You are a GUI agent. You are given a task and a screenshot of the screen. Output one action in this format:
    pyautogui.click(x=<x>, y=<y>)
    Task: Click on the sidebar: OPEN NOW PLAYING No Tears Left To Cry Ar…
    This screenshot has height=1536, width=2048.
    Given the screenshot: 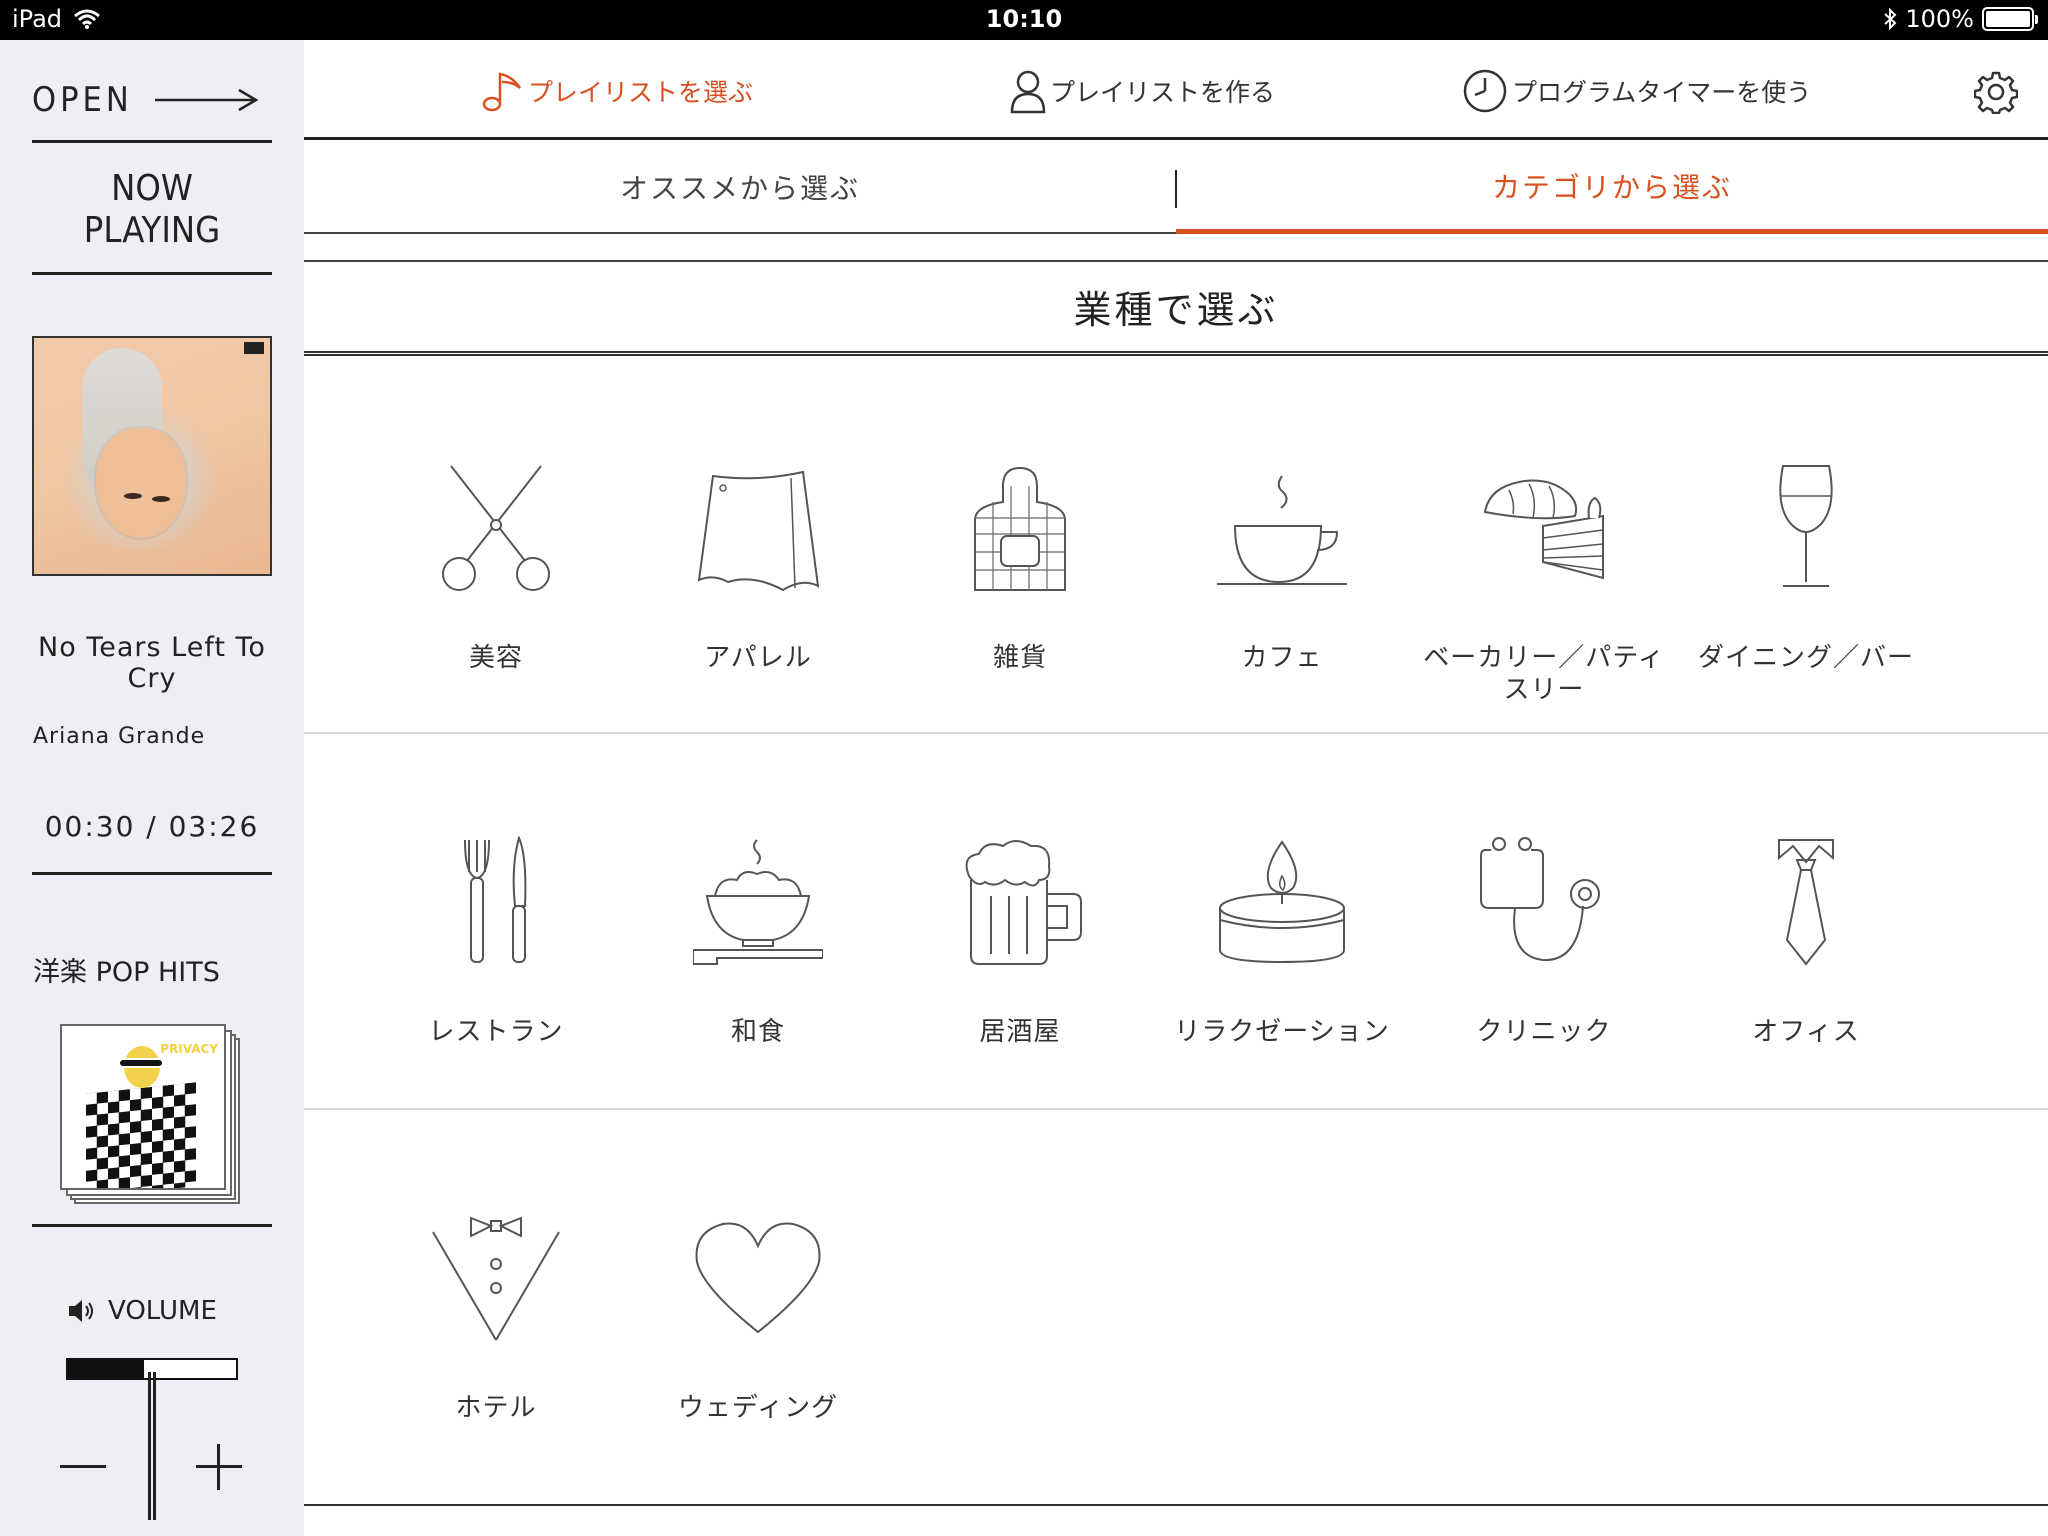 What is the action you would take?
    pyautogui.click(x=152, y=788)
    